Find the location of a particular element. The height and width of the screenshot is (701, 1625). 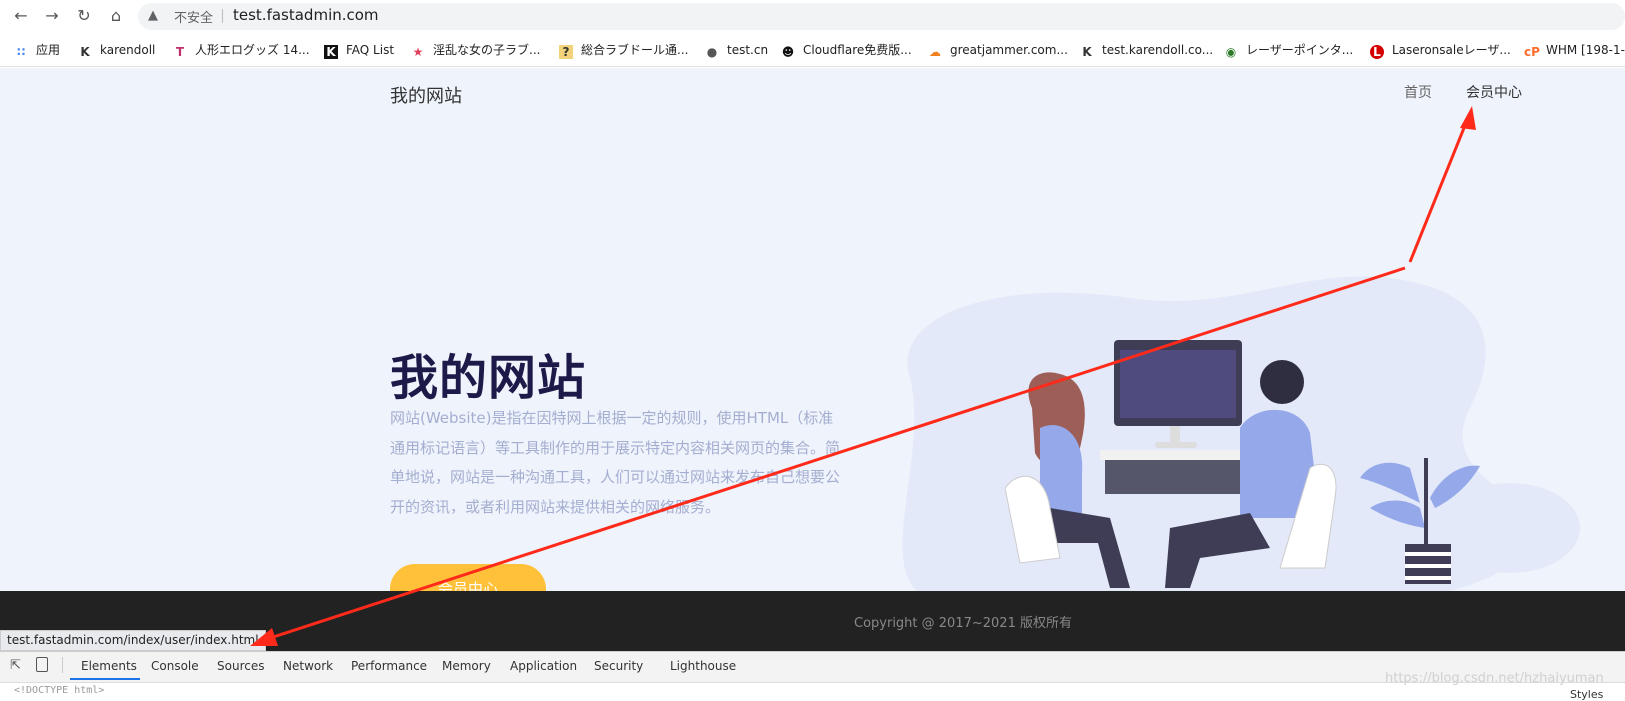

bookmark-label: FAQ List is located at coordinates (370, 50).